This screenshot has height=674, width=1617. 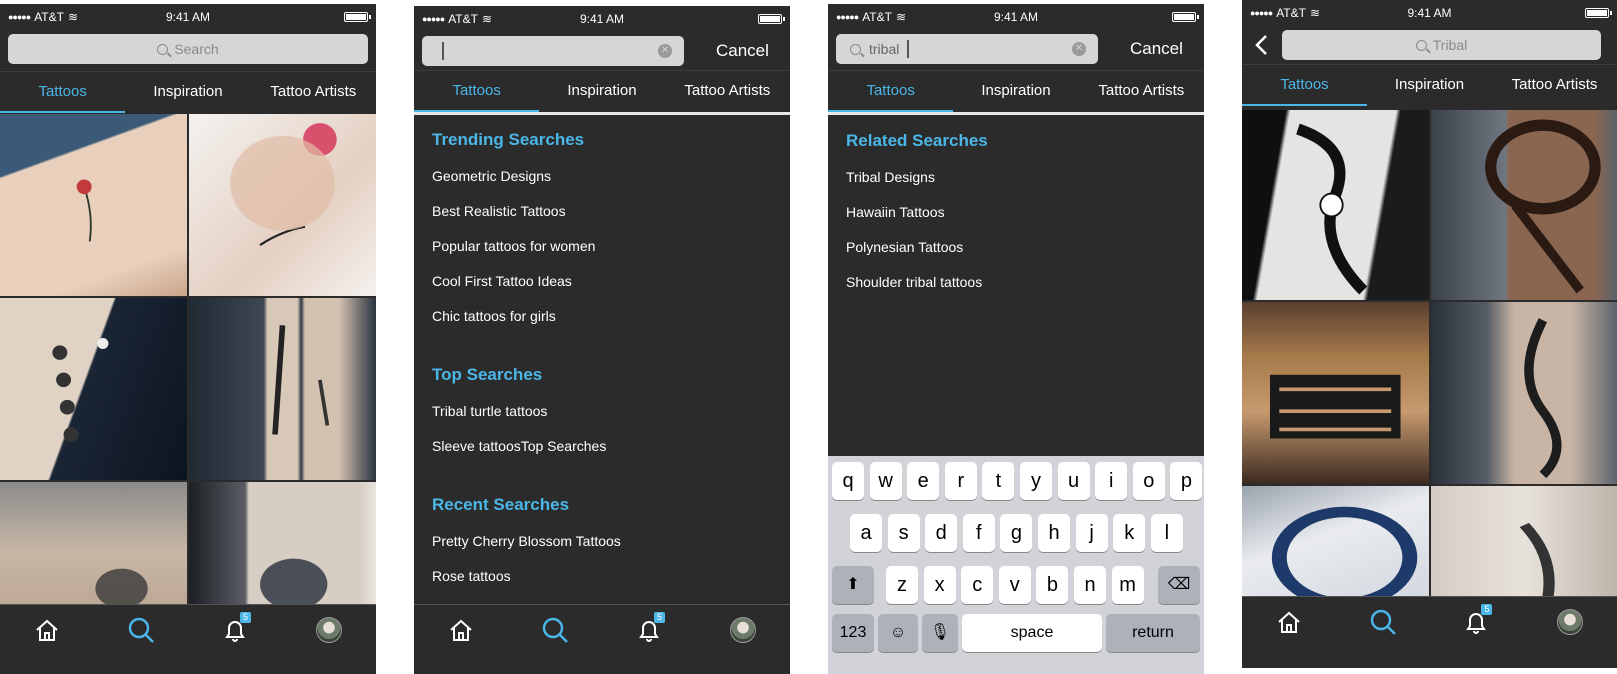 I want to click on back-icon, so click(x=1262, y=45).